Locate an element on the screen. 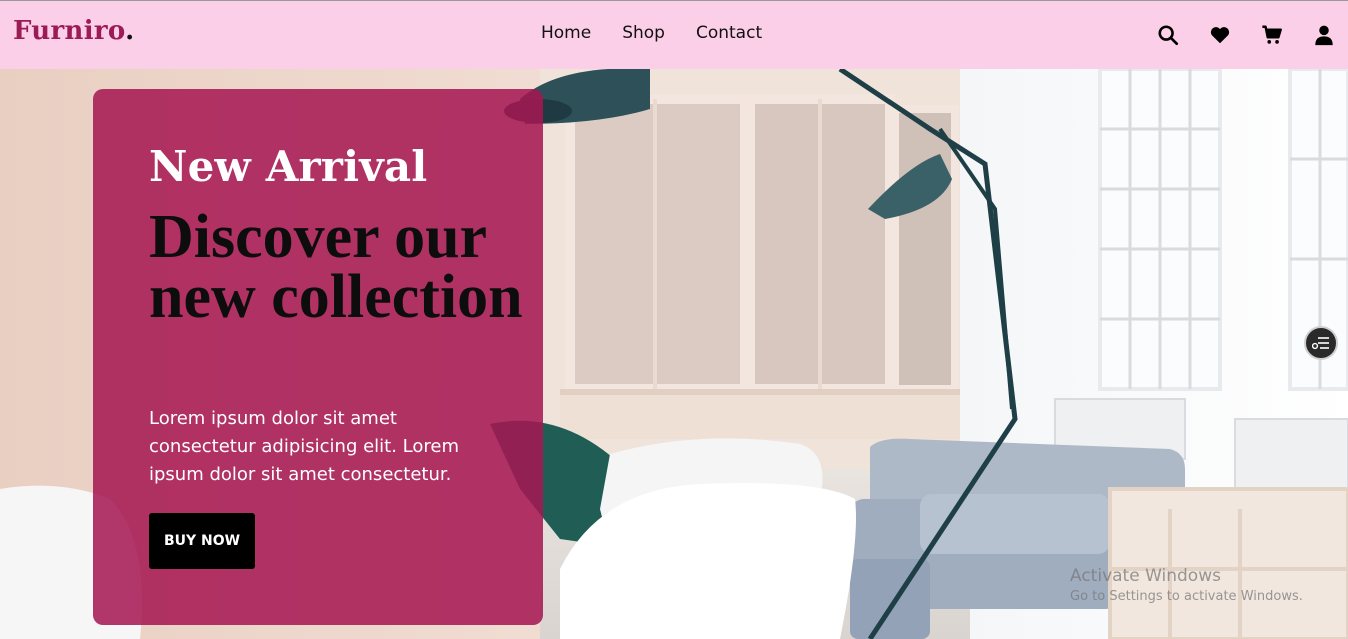 The width and height of the screenshot is (1348, 639). nav-home: Home is located at coordinates (566, 33).